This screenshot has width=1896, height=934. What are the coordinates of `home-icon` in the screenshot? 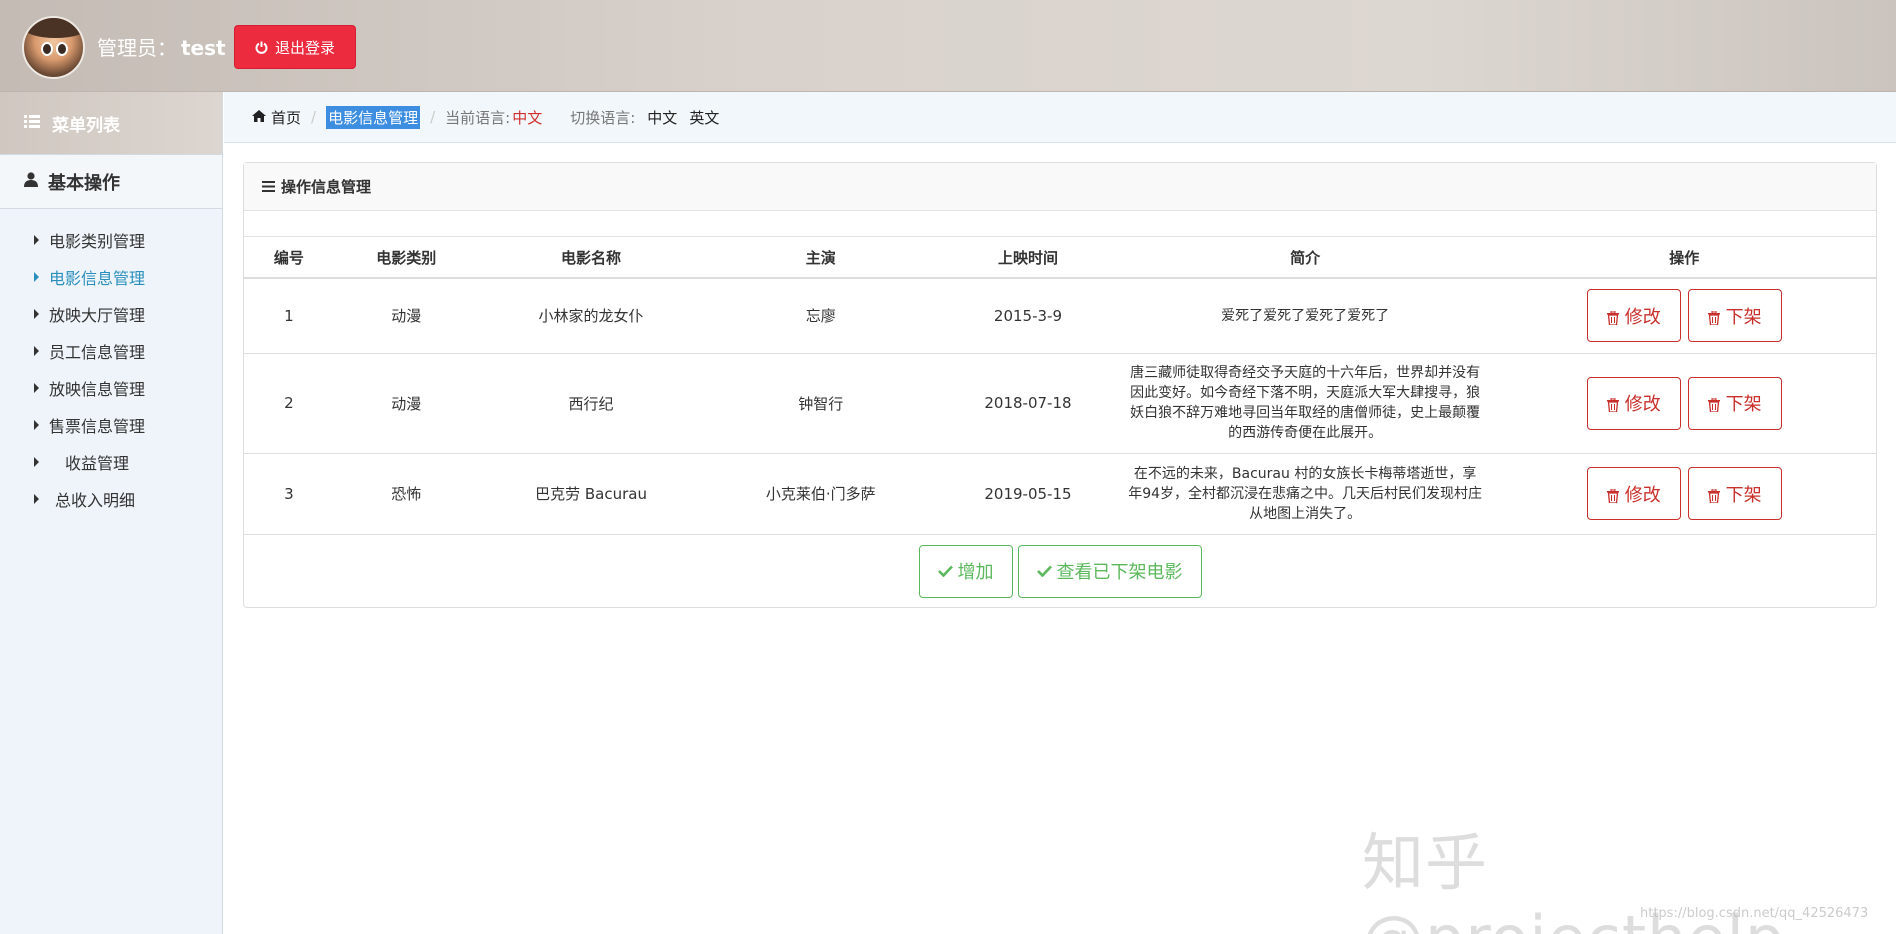 It's located at (259, 117).